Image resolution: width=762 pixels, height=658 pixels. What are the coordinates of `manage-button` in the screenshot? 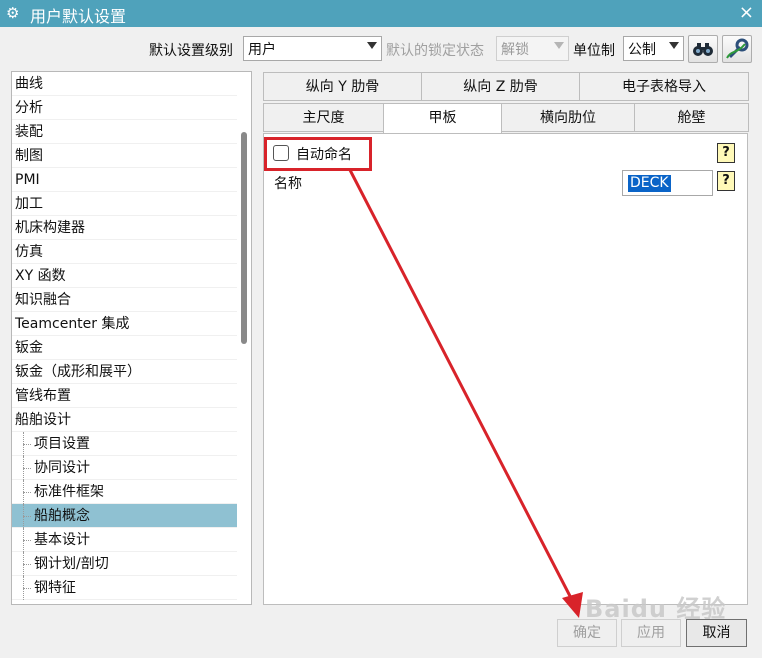 It's located at (737, 49).